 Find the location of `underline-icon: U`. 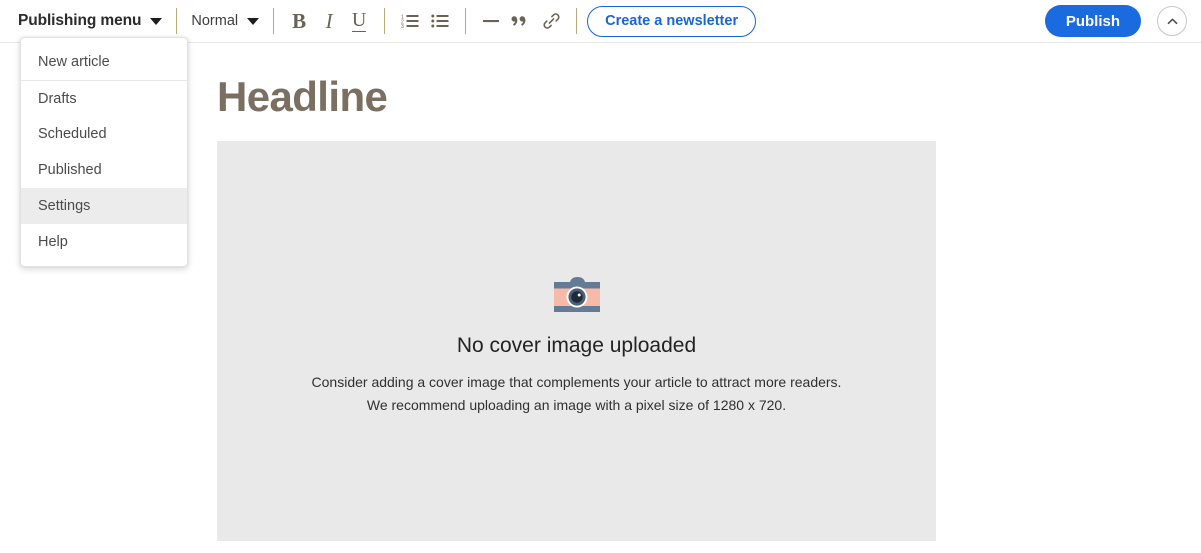

underline-icon: U is located at coordinates (359, 20).